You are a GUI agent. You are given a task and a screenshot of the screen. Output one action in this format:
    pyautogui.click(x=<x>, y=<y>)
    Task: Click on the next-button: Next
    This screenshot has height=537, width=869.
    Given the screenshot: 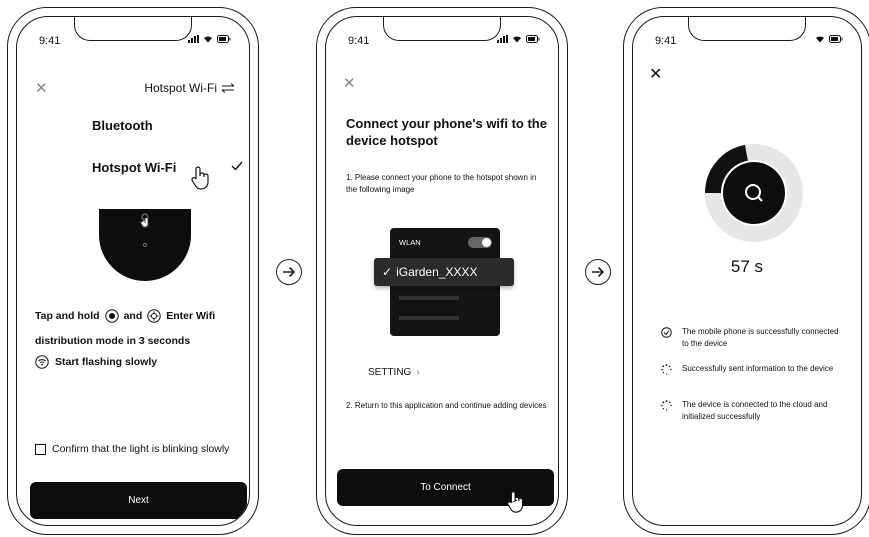 What is the action you would take?
    pyautogui.click(x=138, y=500)
    